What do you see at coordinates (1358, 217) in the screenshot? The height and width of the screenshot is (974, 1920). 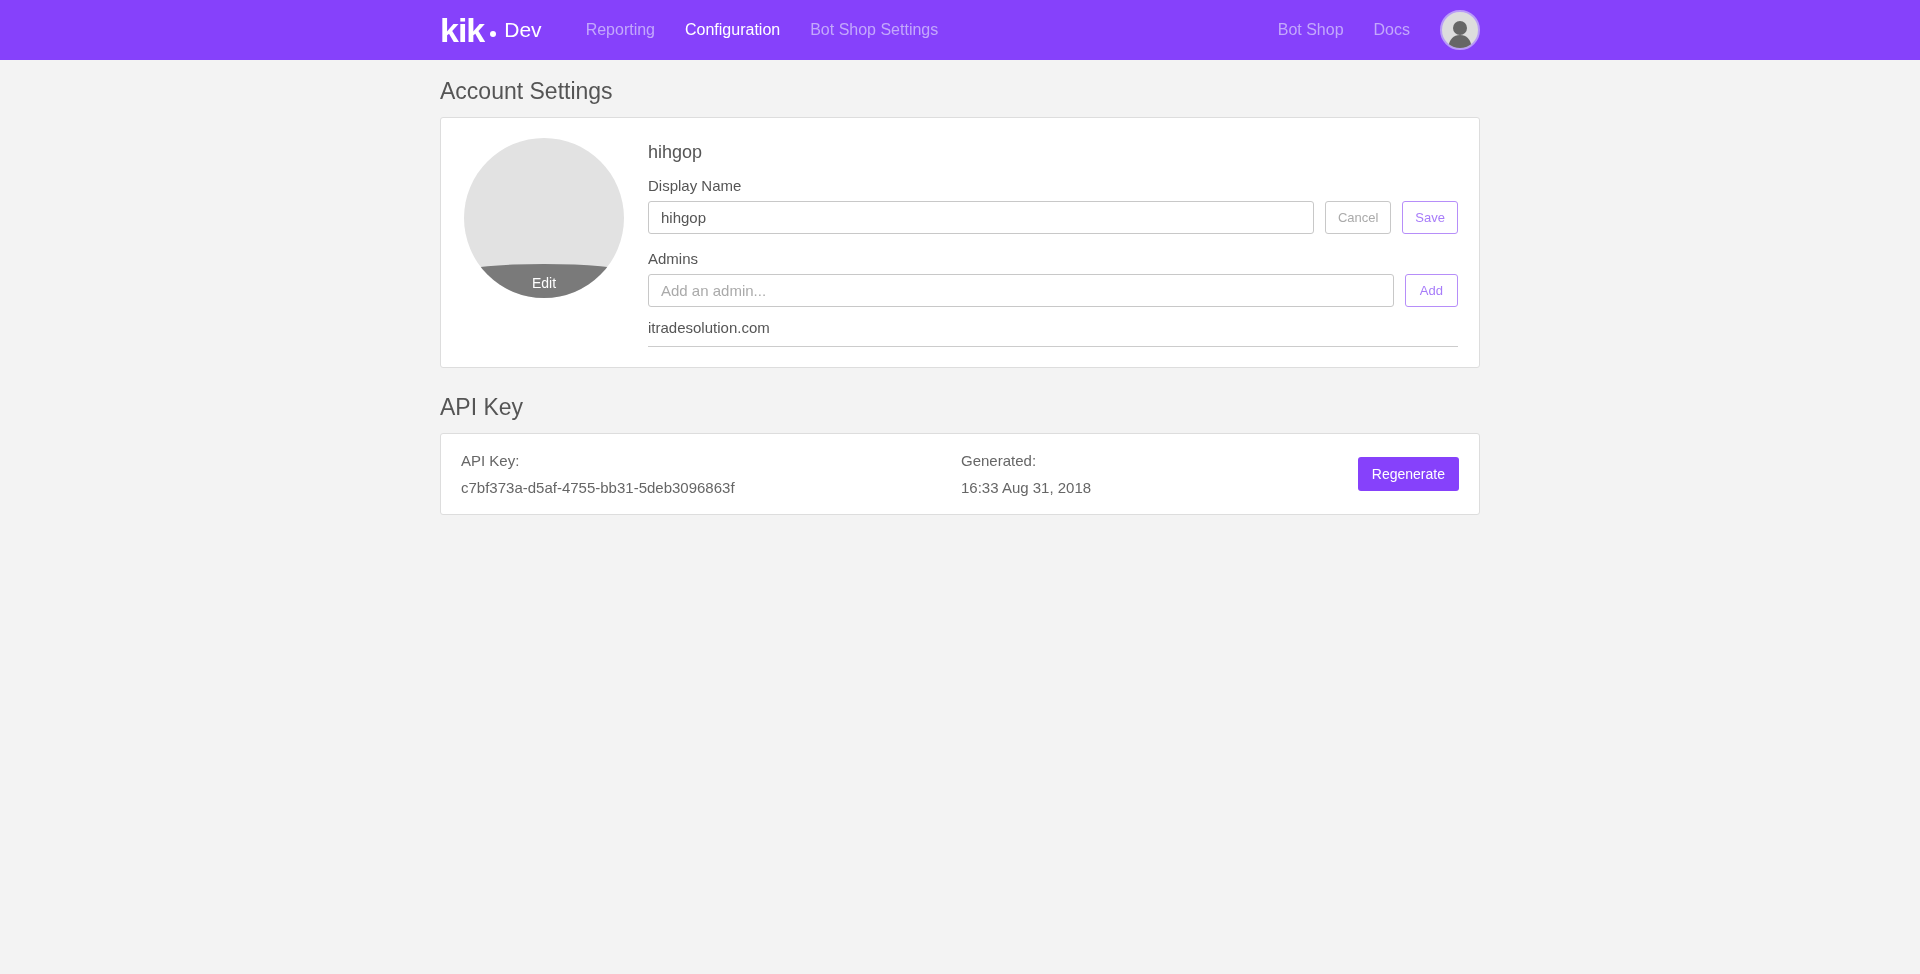 I see `cancel-button: Cancel` at bounding box center [1358, 217].